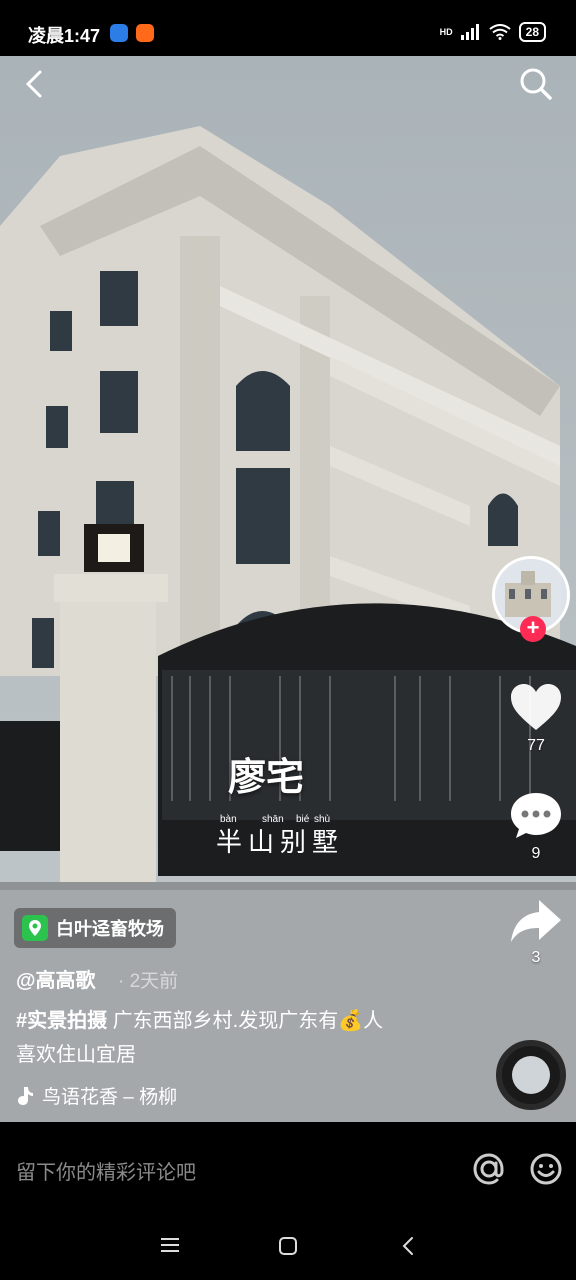 This screenshot has width=576, height=1280. I want to click on status-bar: 凌晨1:47 HD 28, so click(288, 28).